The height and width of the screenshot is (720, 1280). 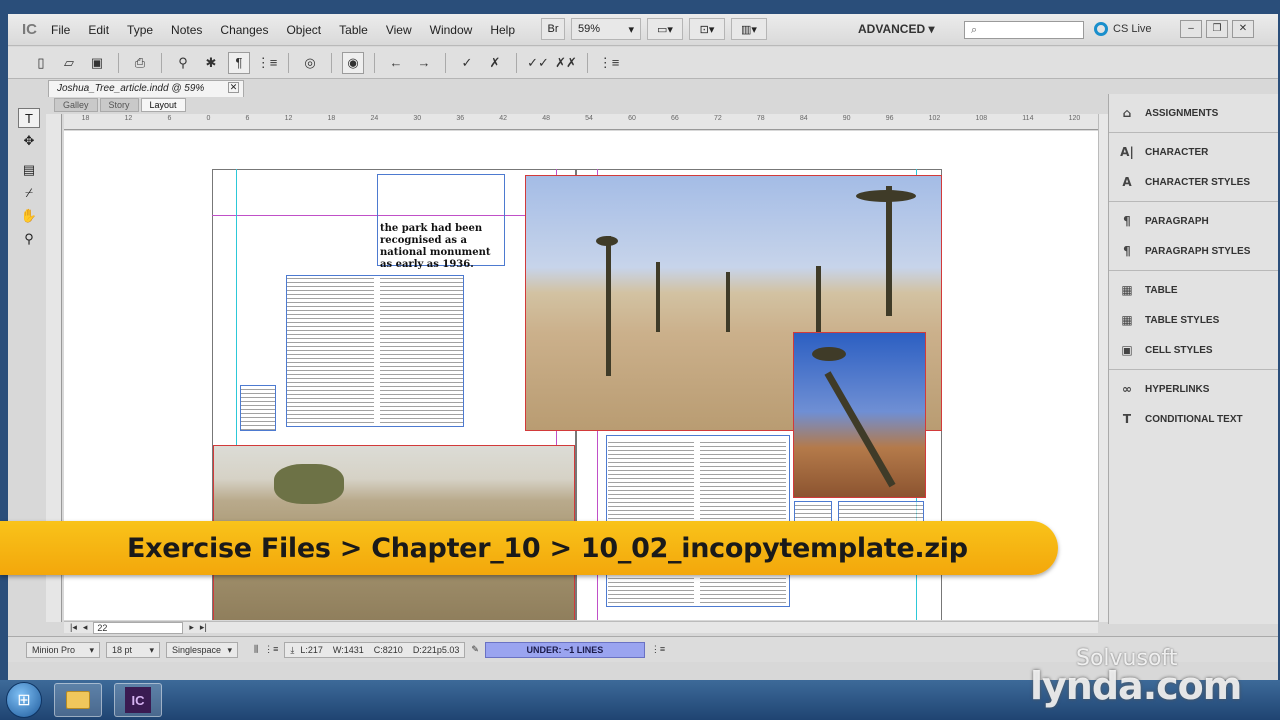 What do you see at coordinates (1193, 320) in the screenshot?
I see `panel-table-styles: ▦ TABLE STYLES` at bounding box center [1193, 320].